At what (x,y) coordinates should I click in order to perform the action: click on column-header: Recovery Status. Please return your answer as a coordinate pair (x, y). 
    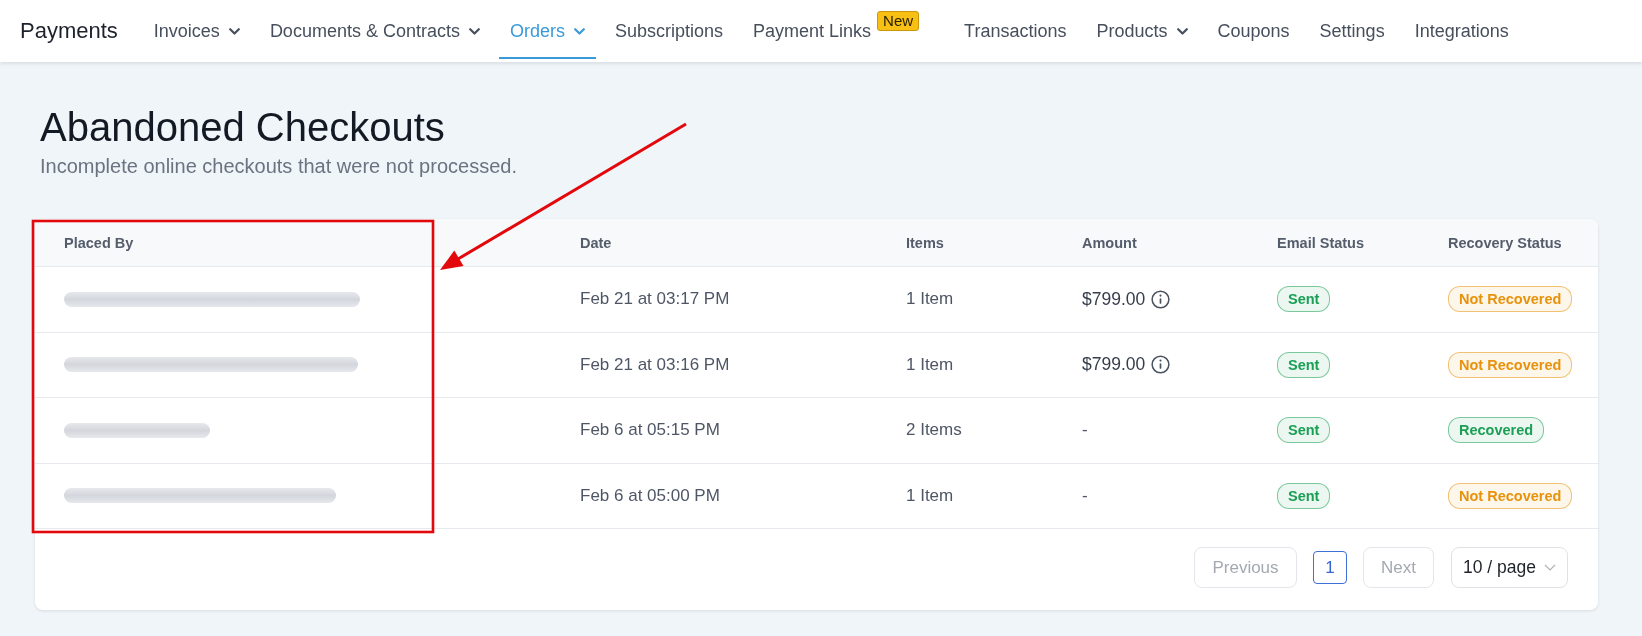
    Looking at the image, I should click on (1505, 242).